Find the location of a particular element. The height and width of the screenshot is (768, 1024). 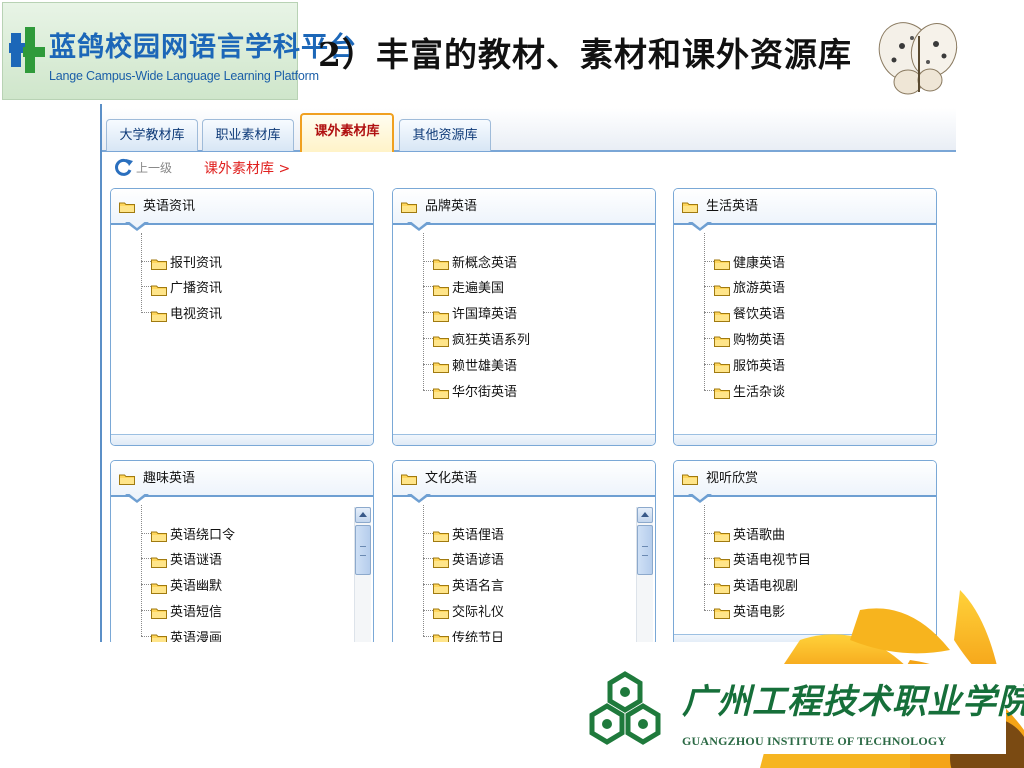

folder-item-label: 报刊资讯 is located at coordinates (196, 263).